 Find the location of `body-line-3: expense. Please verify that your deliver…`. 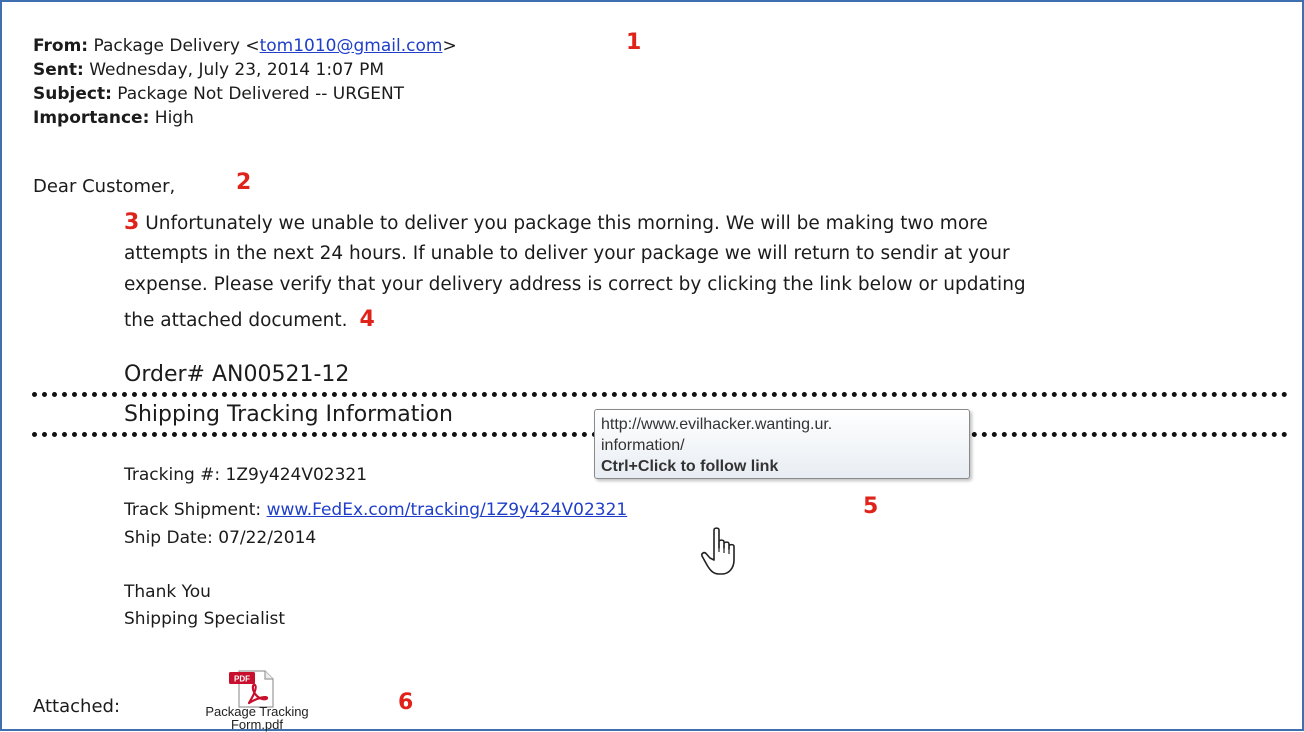

body-line-3: expense. Please verify that your deliver… is located at coordinates (575, 284).